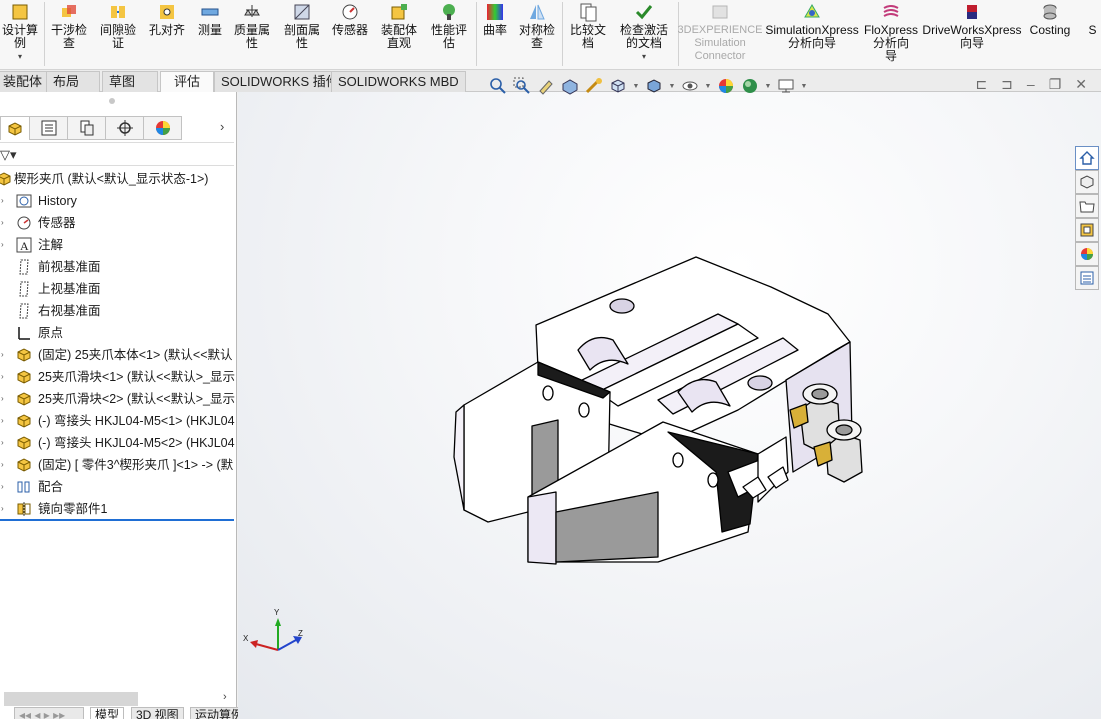 This screenshot has width=1101, height=719. I want to click on tree-item: › 镜向零部件1, so click(118, 509).